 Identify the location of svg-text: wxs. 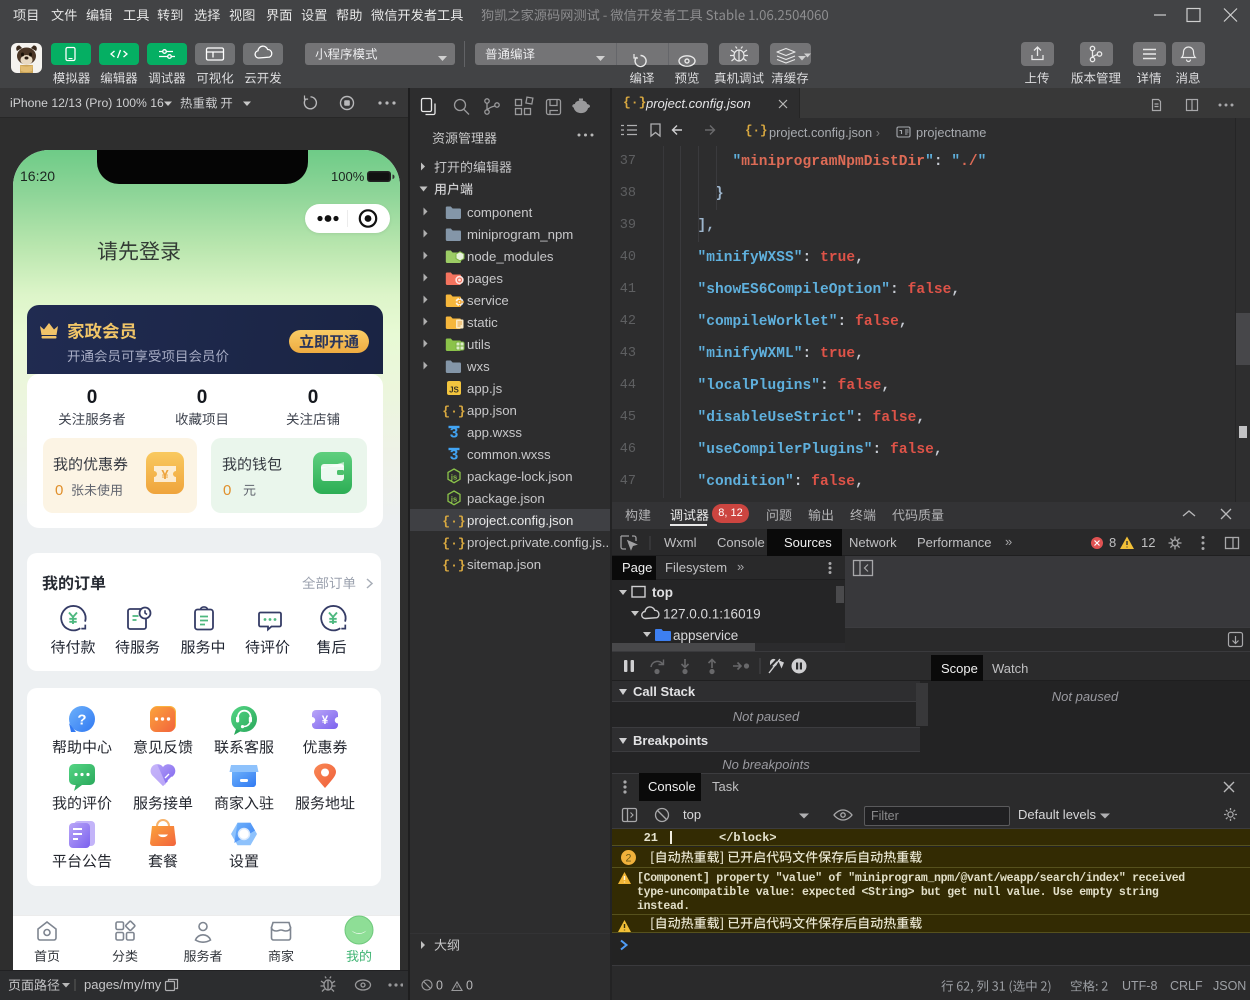
(478, 366).